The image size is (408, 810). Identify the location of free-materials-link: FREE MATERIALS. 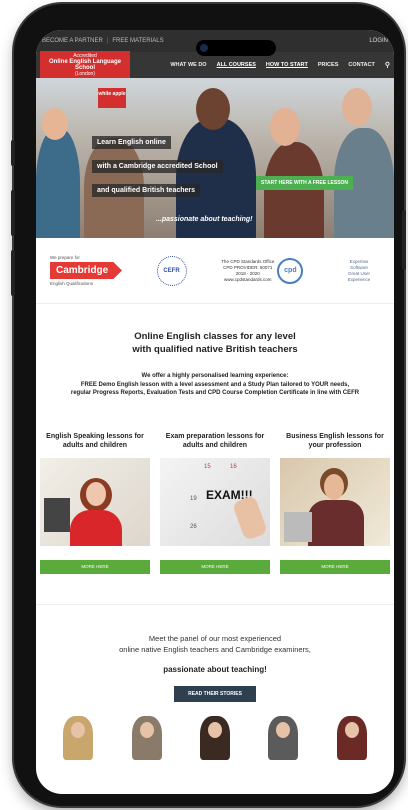
(137, 41).